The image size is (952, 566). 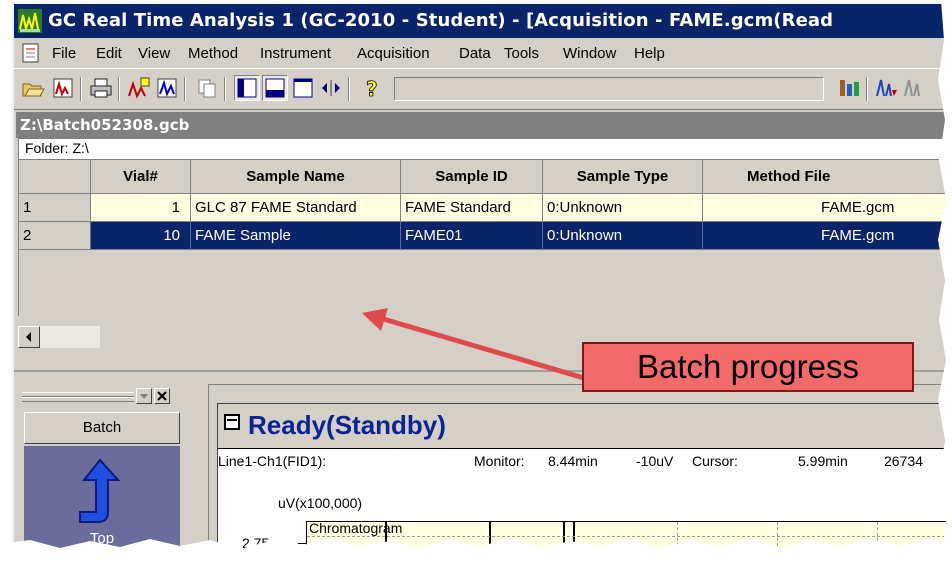 What do you see at coordinates (472, 208) in the screenshot?
I see `cell-sample-id: FAME Standard` at bounding box center [472, 208].